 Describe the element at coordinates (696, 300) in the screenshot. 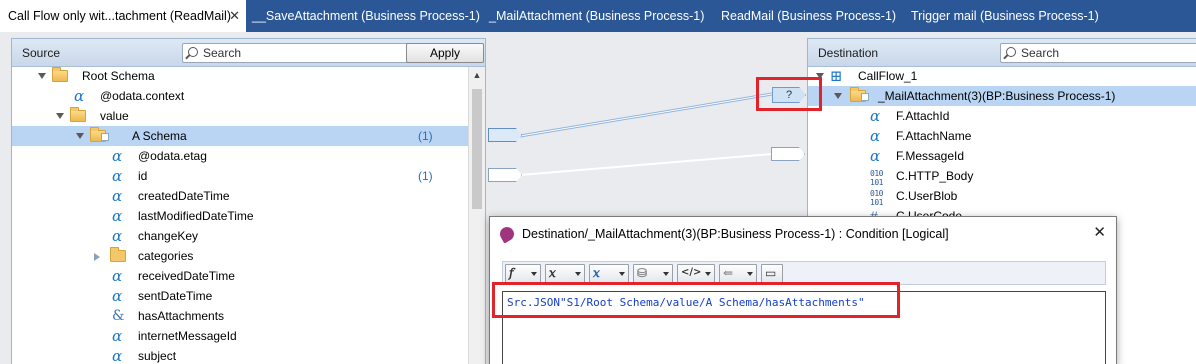

I see `highlight-box-expression` at that location.